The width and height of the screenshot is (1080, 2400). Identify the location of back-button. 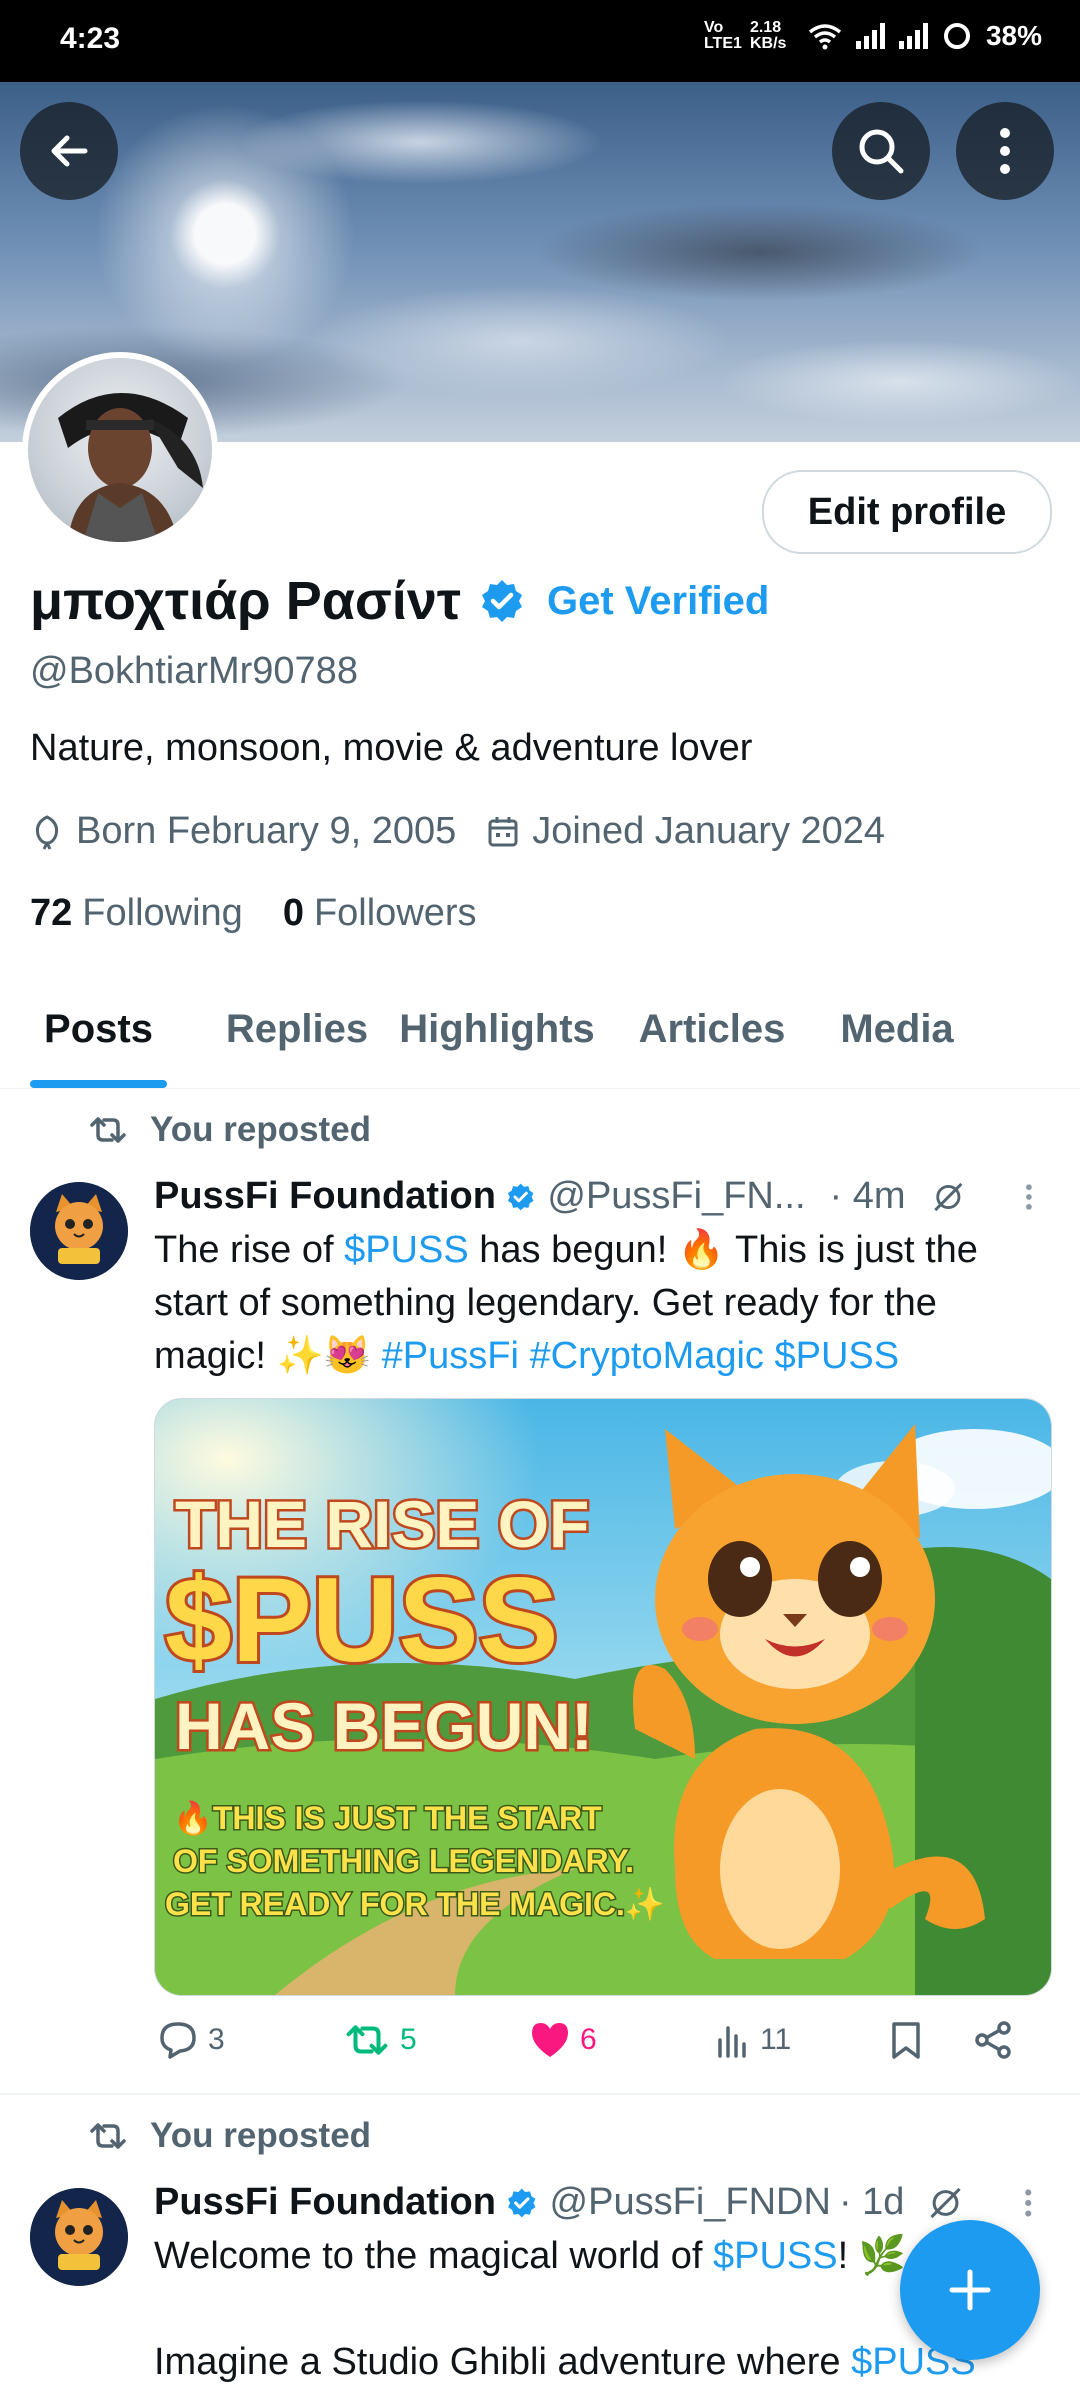
(69, 151).